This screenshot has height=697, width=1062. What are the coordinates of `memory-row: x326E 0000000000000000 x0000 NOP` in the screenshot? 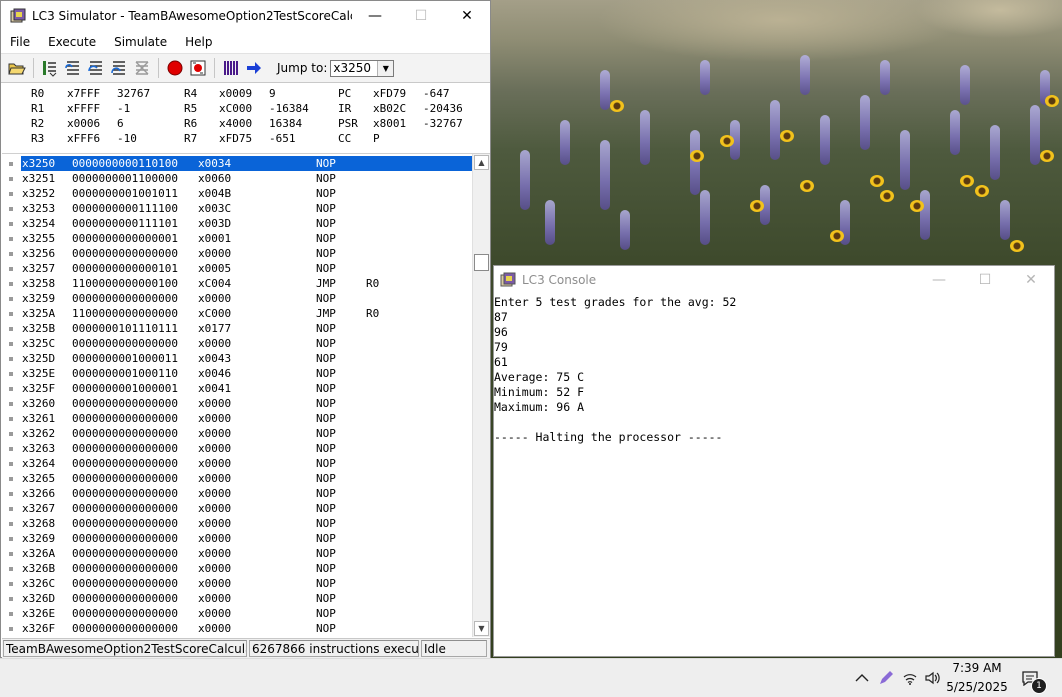 It's located at (237, 613).